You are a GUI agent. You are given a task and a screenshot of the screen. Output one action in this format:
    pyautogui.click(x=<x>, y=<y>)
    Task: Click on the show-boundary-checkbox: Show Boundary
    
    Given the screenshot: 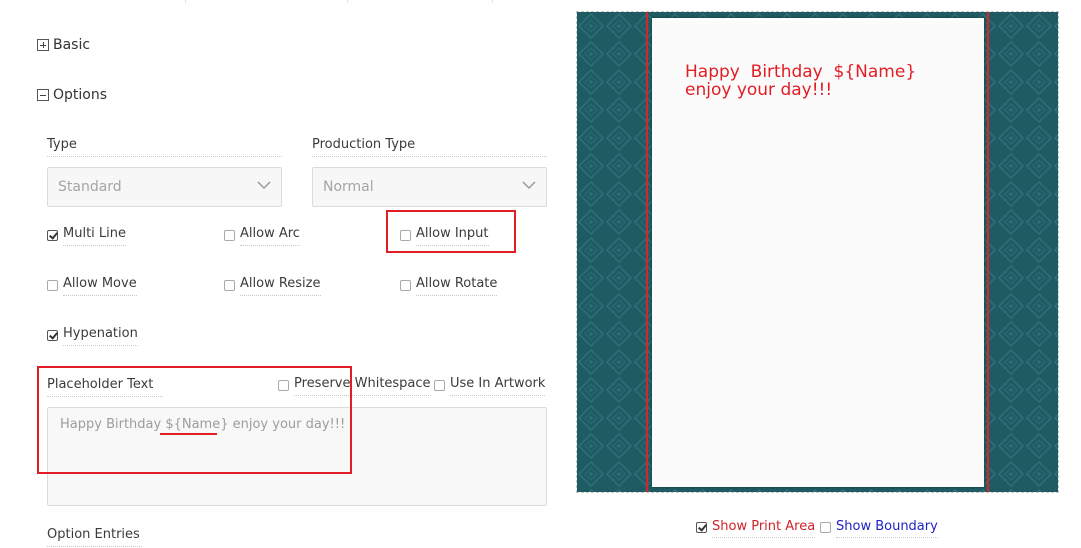 What is the action you would take?
    pyautogui.click(x=879, y=528)
    